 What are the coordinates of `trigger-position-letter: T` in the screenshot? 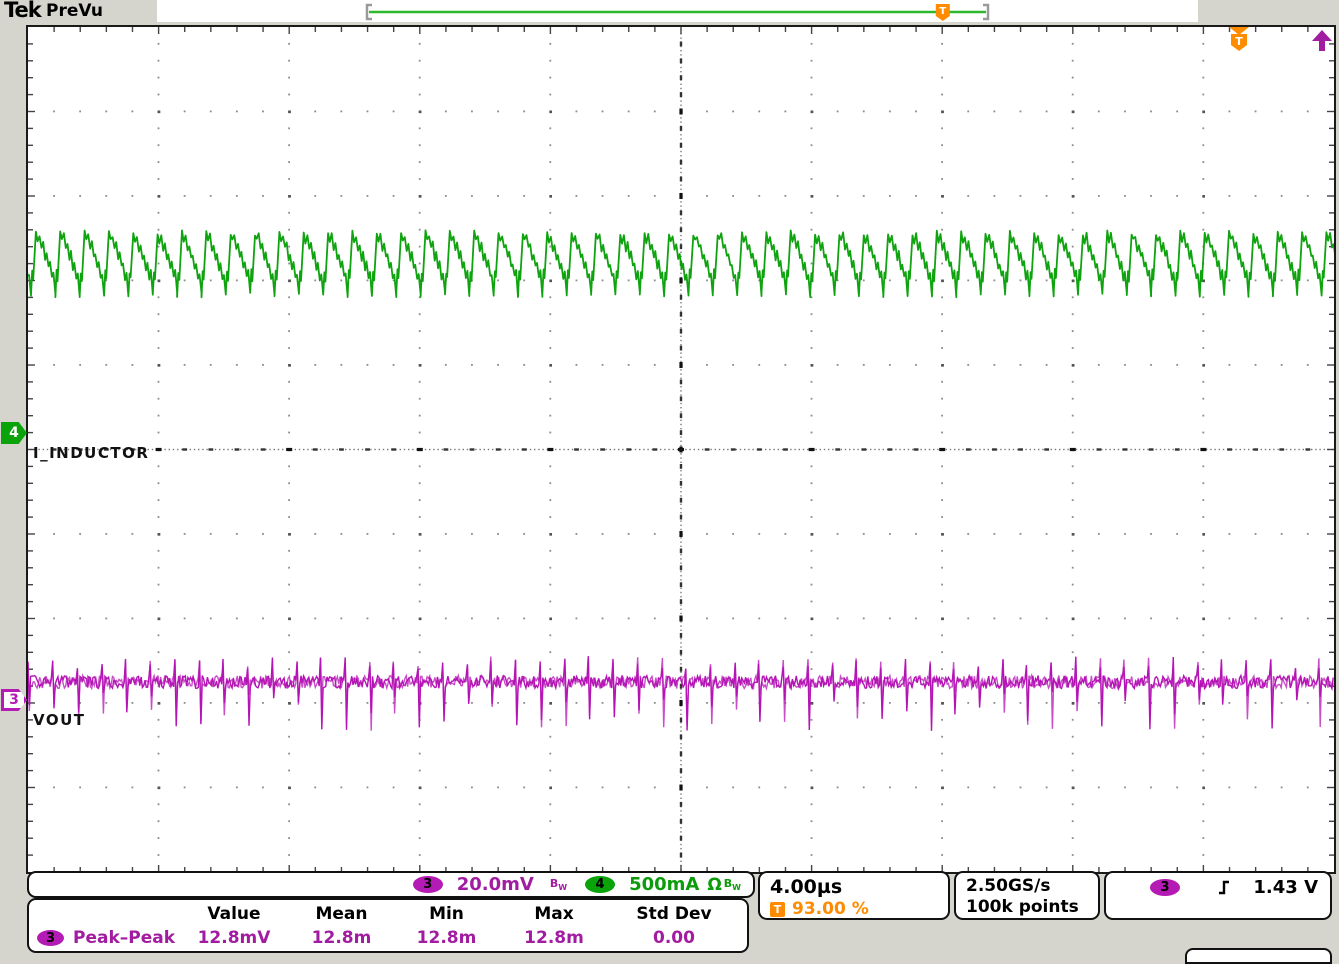 It's located at (1239, 41).